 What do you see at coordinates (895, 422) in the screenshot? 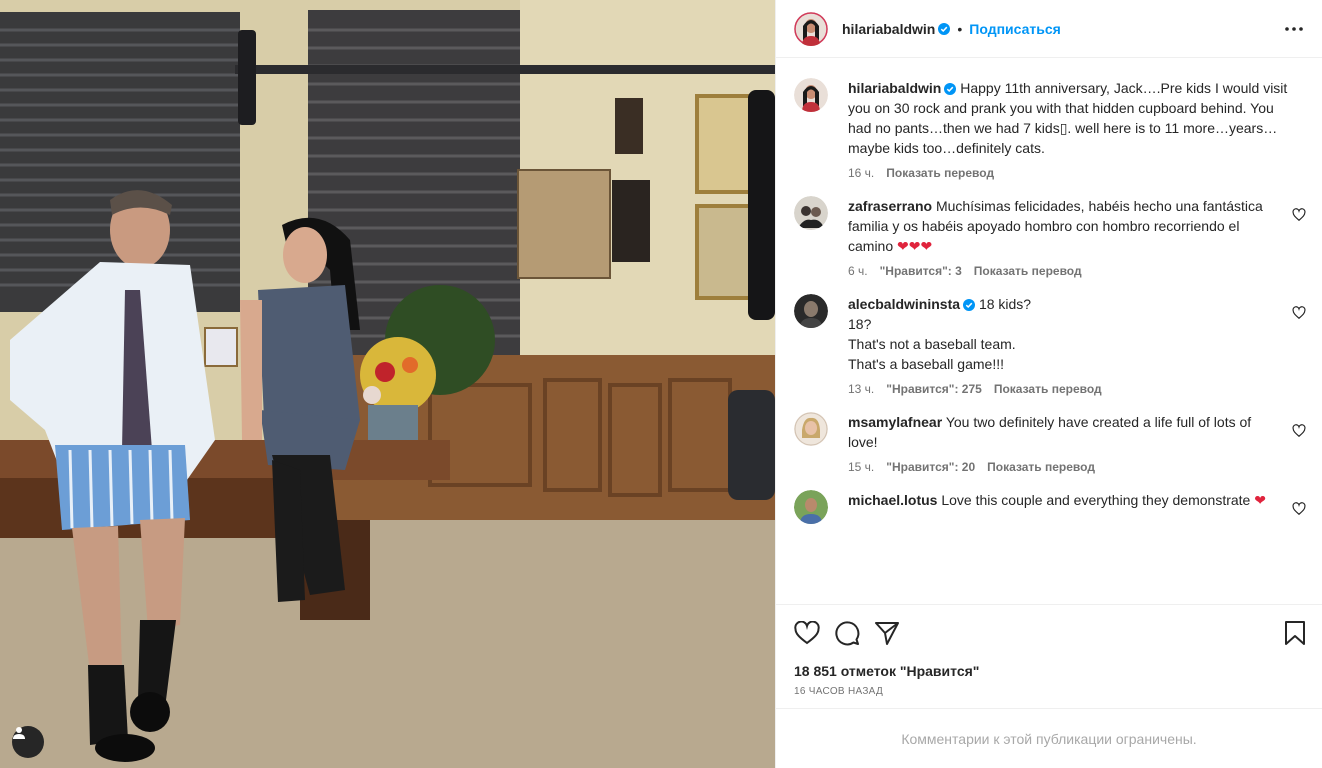
I see `comment-username: msamylafnear` at bounding box center [895, 422].